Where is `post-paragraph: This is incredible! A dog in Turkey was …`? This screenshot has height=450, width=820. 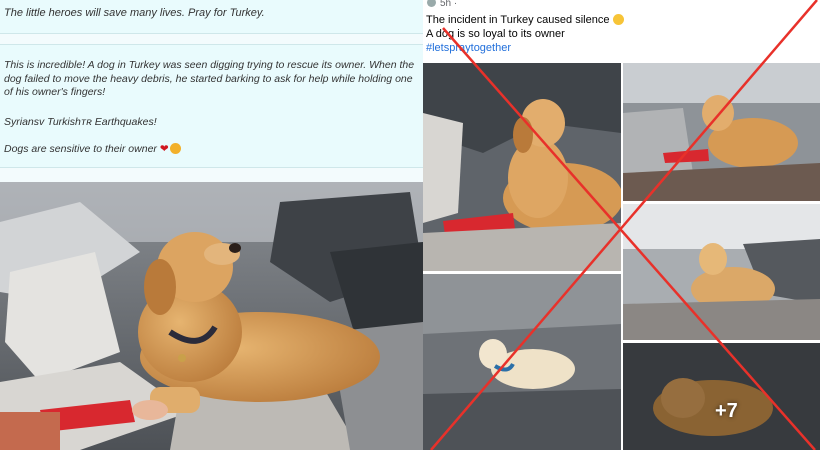
post-paragraph: This is incredible! A dog in Turkey was … is located at coordinates (209, 78).